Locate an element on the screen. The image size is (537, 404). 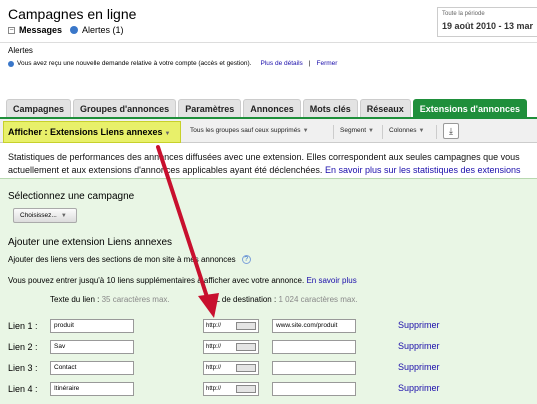
info-icon is located at coordinates (11, 63).